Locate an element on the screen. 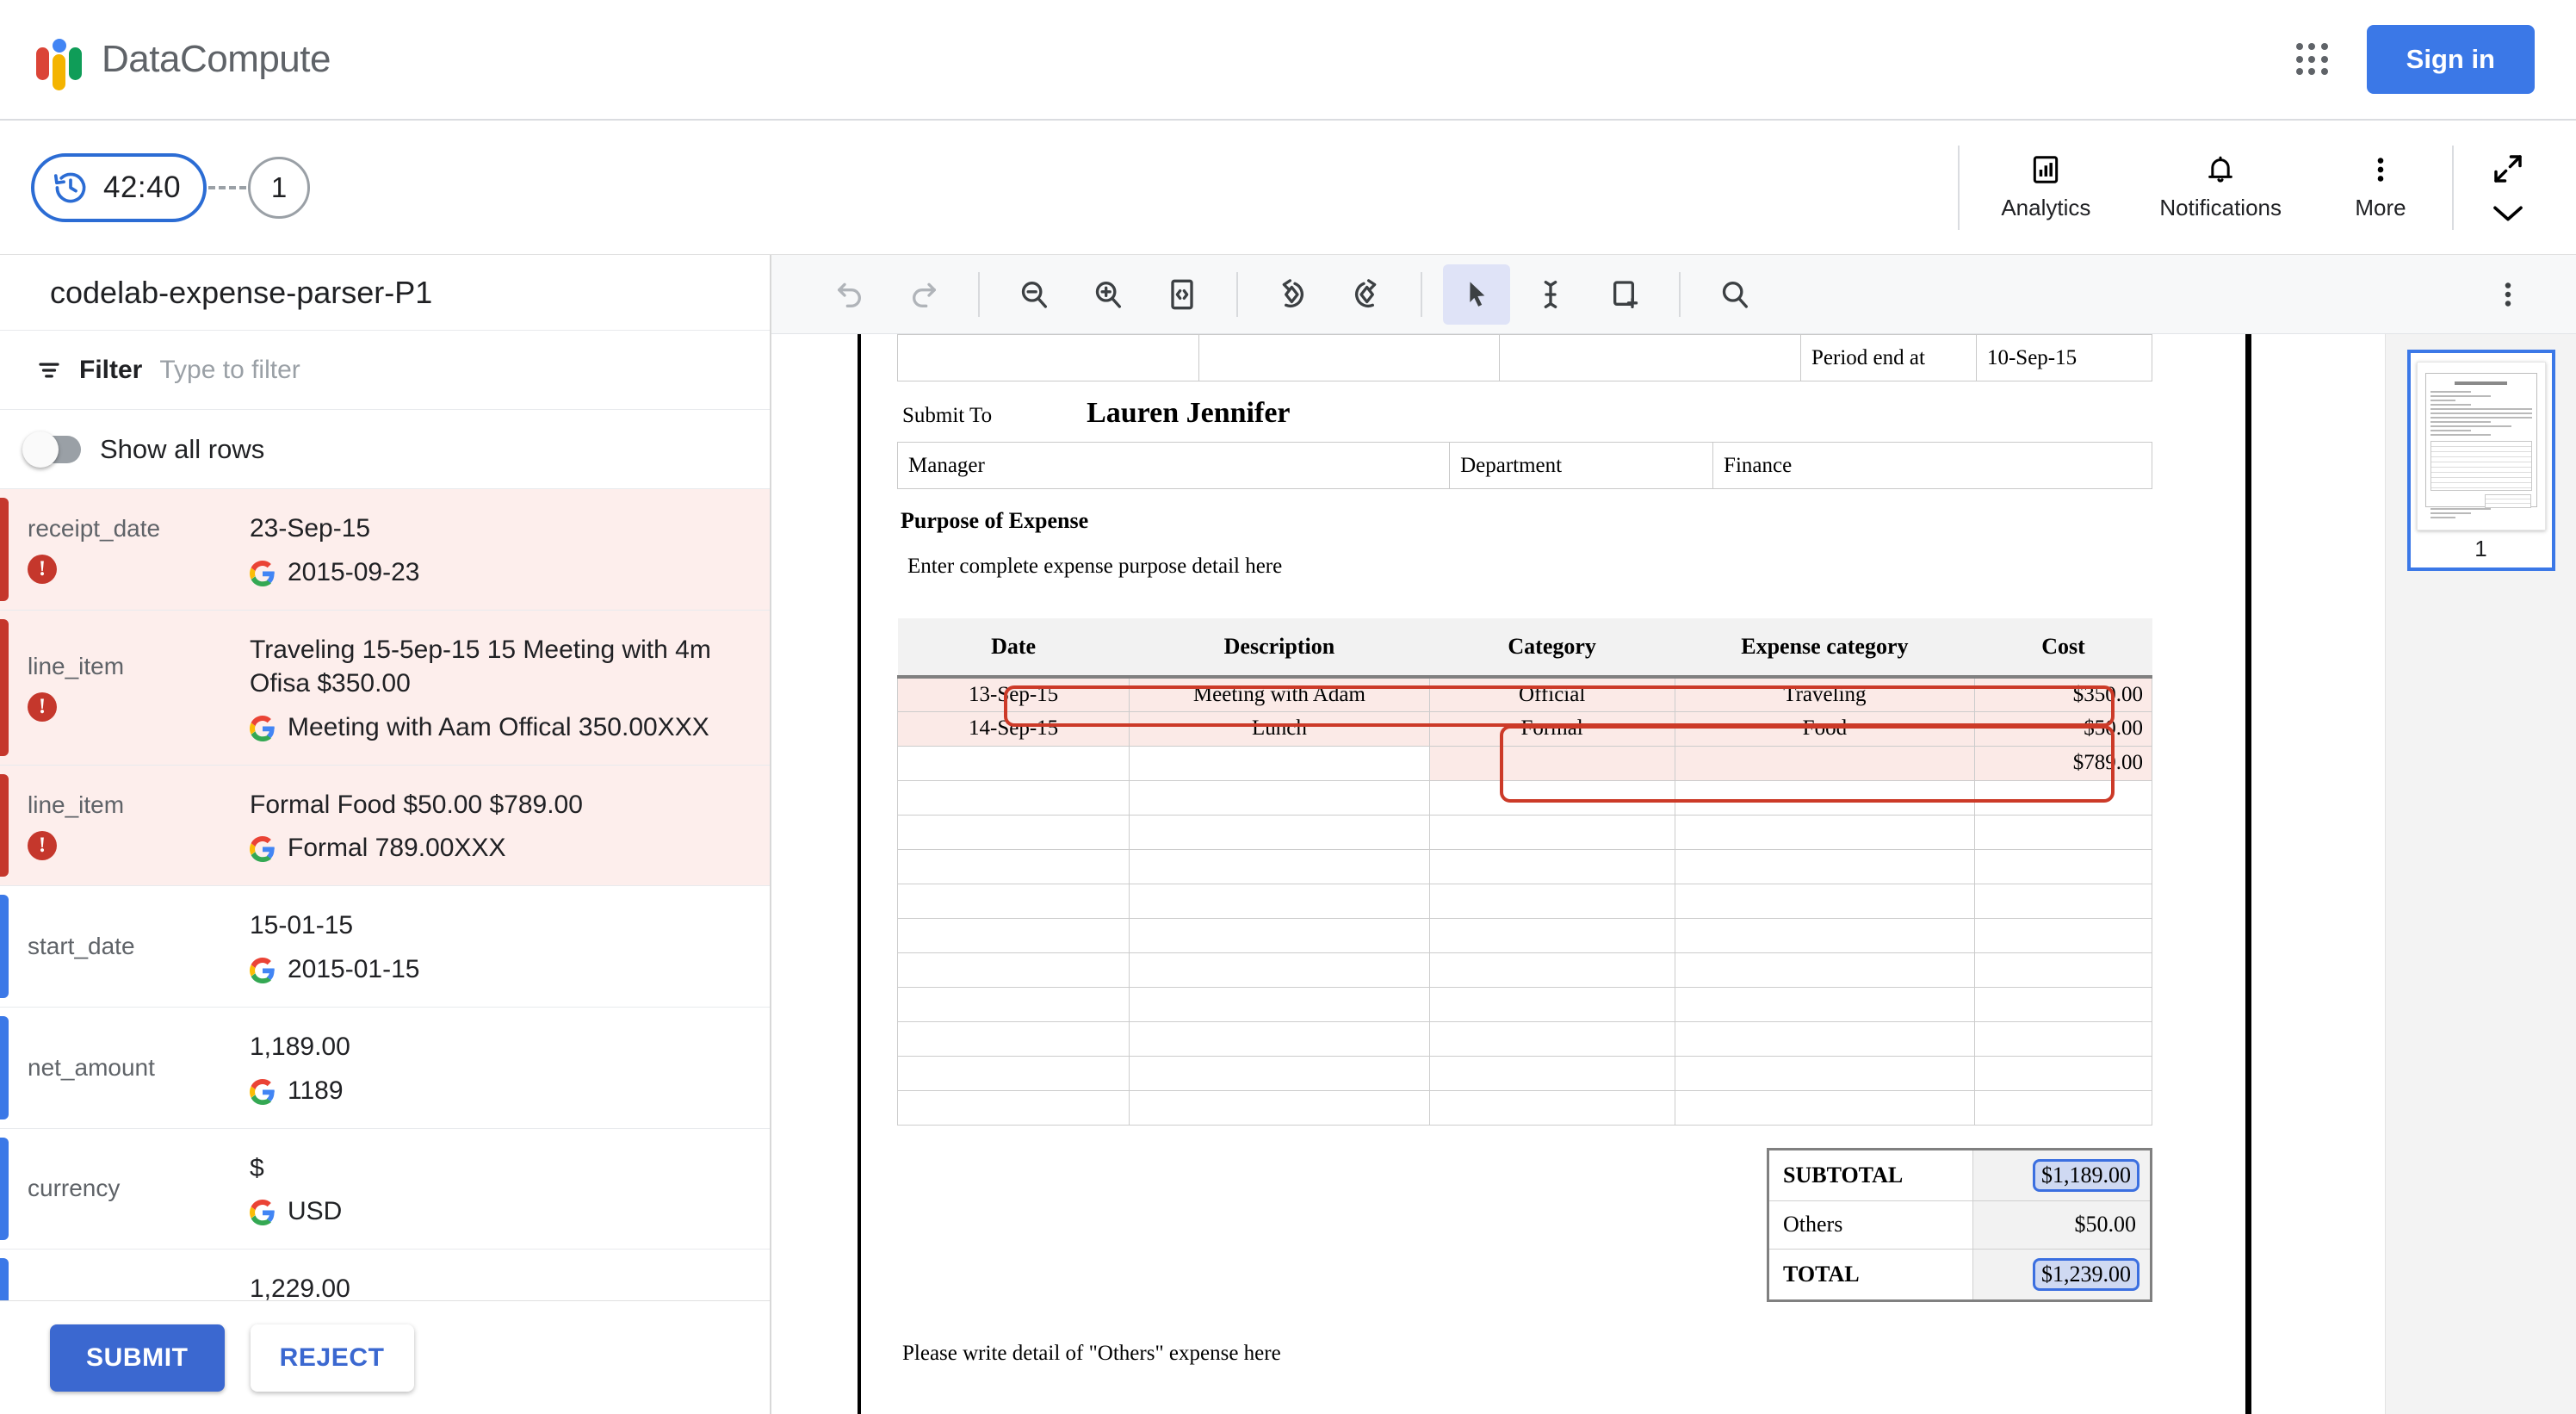 The image size is (2576, 1414). sign-in-button: Sign in is located at coordinates (2450, 59).